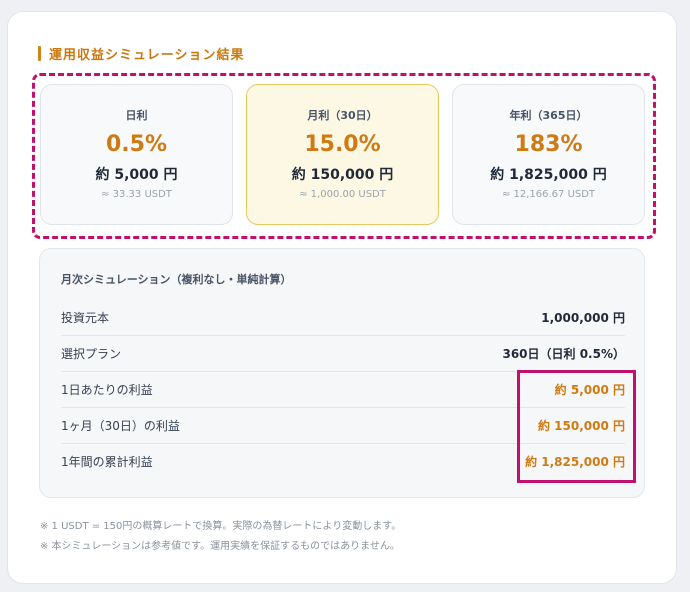 The image size is (690, 592). What do you see at coordinates (136, 144) in the screenshot?
I see `card-rate: 0.5%` at bounding box center [136, 144].